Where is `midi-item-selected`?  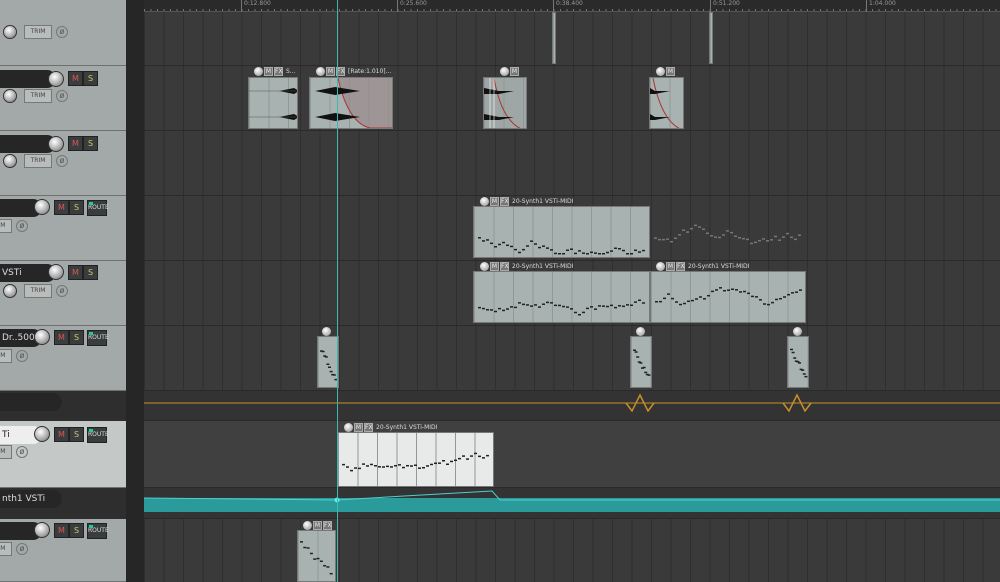
midi-item-selected is located at coordinates (415, 459).